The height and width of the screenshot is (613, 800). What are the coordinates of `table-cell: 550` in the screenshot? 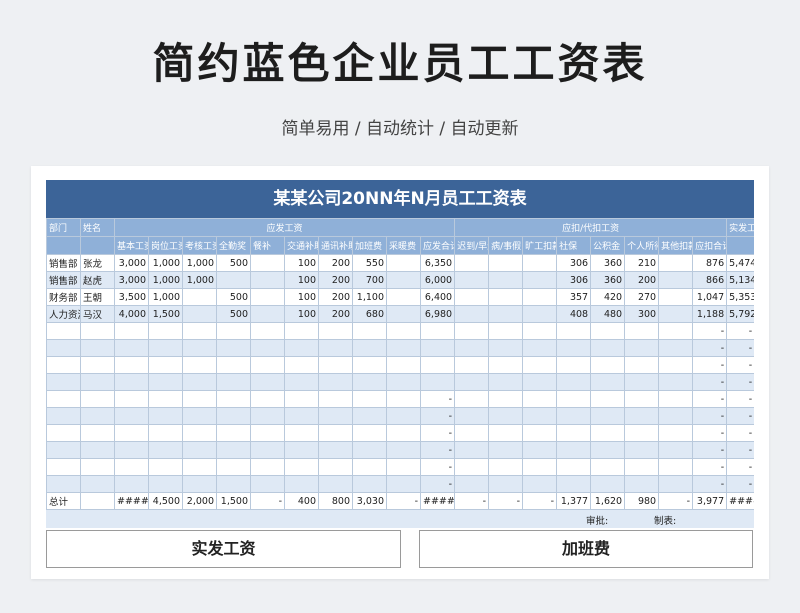 It's located at (369, 263).